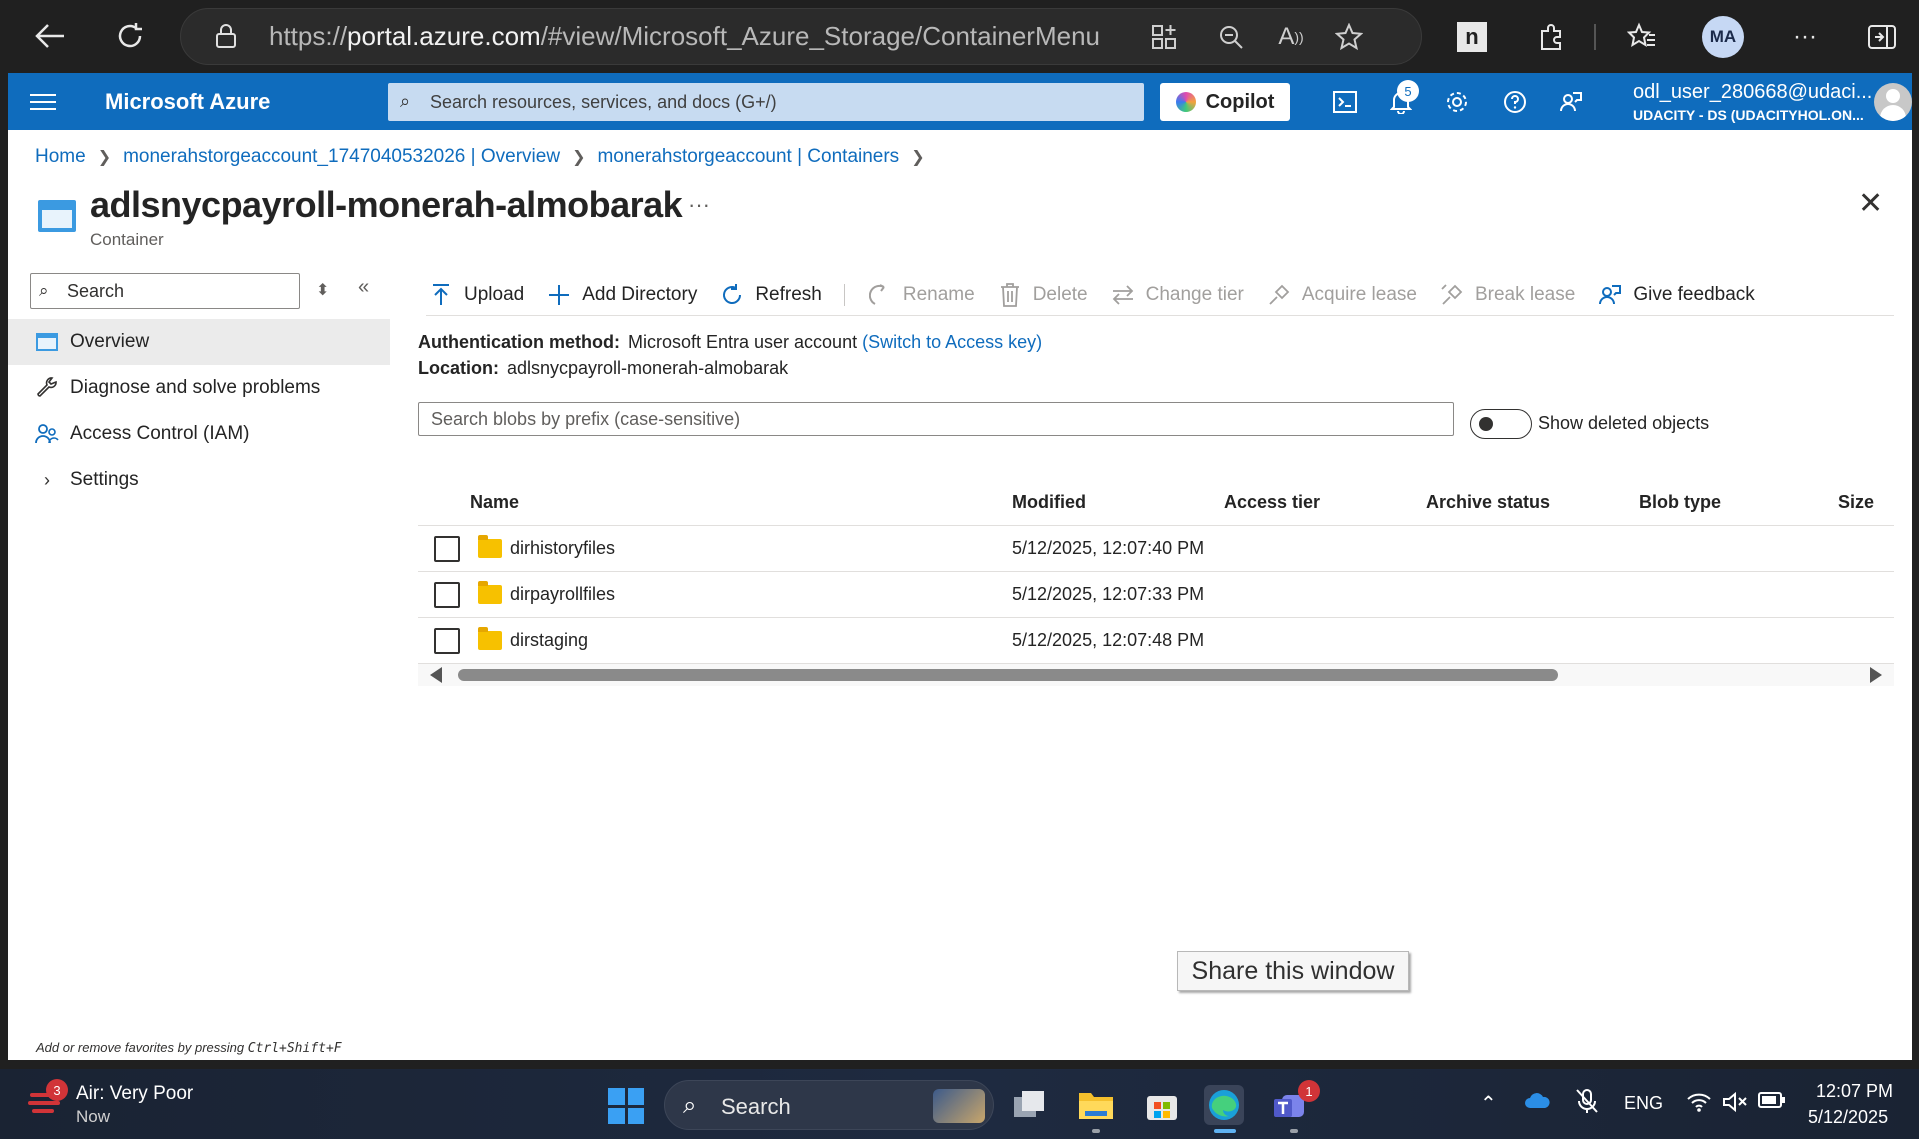 The width and height of the screenshot is (1919, 1139). Describe the element at coordinates (1735, 1105) in the screenshot. I see `volume-muted-icon` at that location.